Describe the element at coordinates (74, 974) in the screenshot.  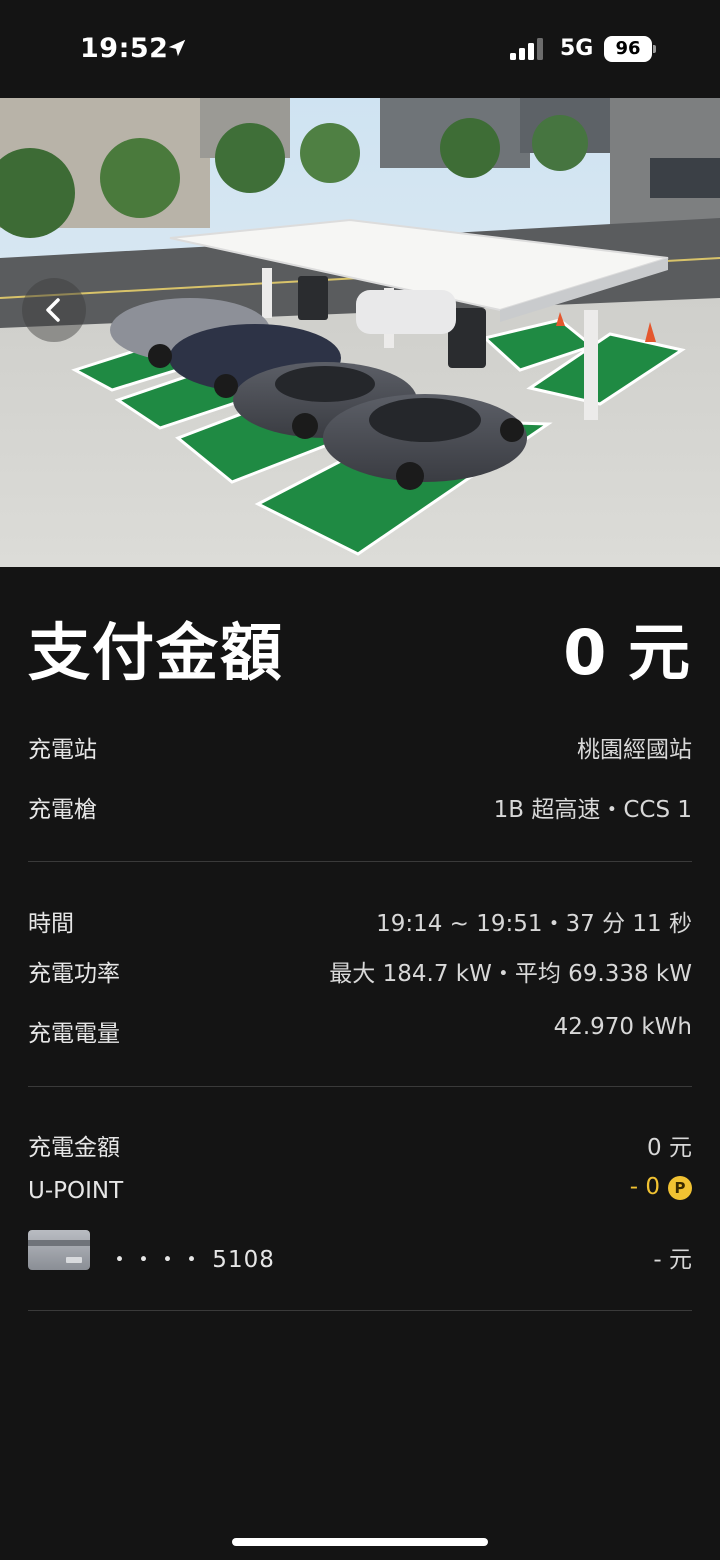
I see `power-label: 充電功率` at that location.